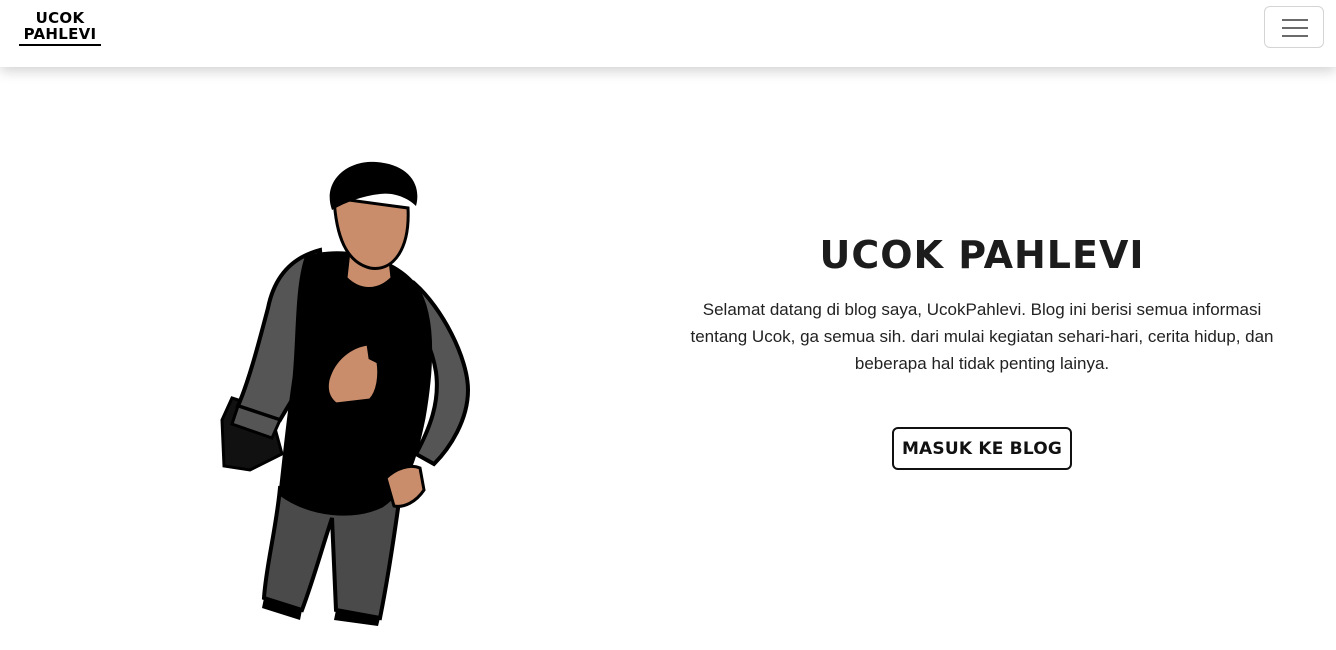 The width and height of the screenshot is (1336, 650). I want to click on hero-title: UCOK PAHLEVI, so click(982, 255).